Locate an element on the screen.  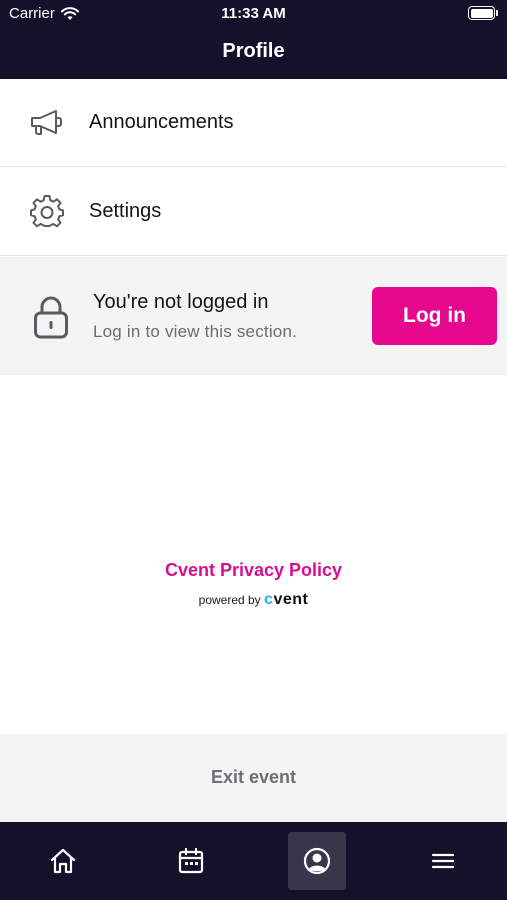
top-header: Carrier 11:33 AM Profile is located at coordinates (253, 39).